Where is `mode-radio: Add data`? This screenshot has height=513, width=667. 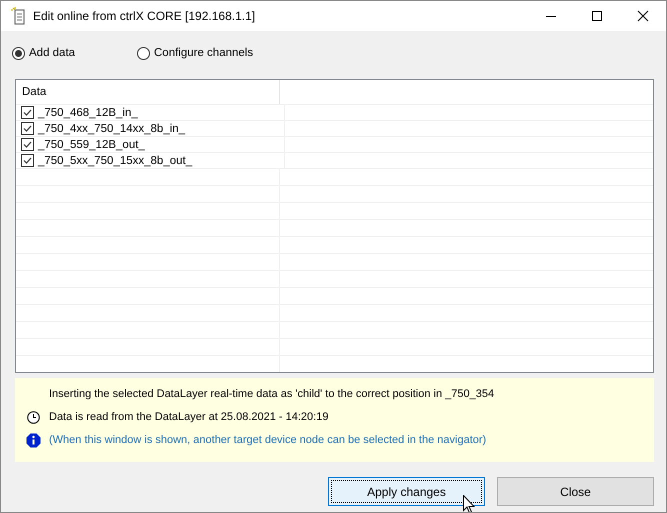 mode-radio: Add data is located at coordinates (76, 53).